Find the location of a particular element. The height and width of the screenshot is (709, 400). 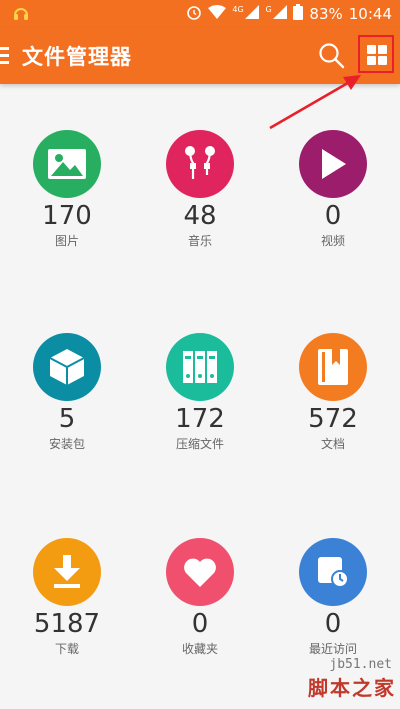

category-count: 5 is located at coordinates (67, 419).